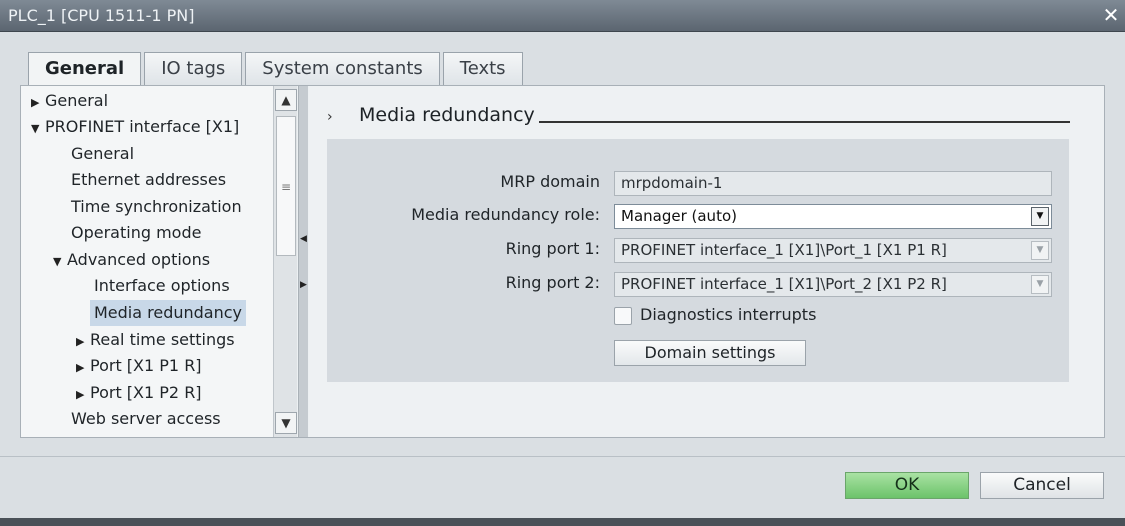 This screenshot has height=526, width=1125. What do you see at coordinates (1111, 15) in the screenshot?
I see `close-icon: ✕` at bounding box center [1111, 15].